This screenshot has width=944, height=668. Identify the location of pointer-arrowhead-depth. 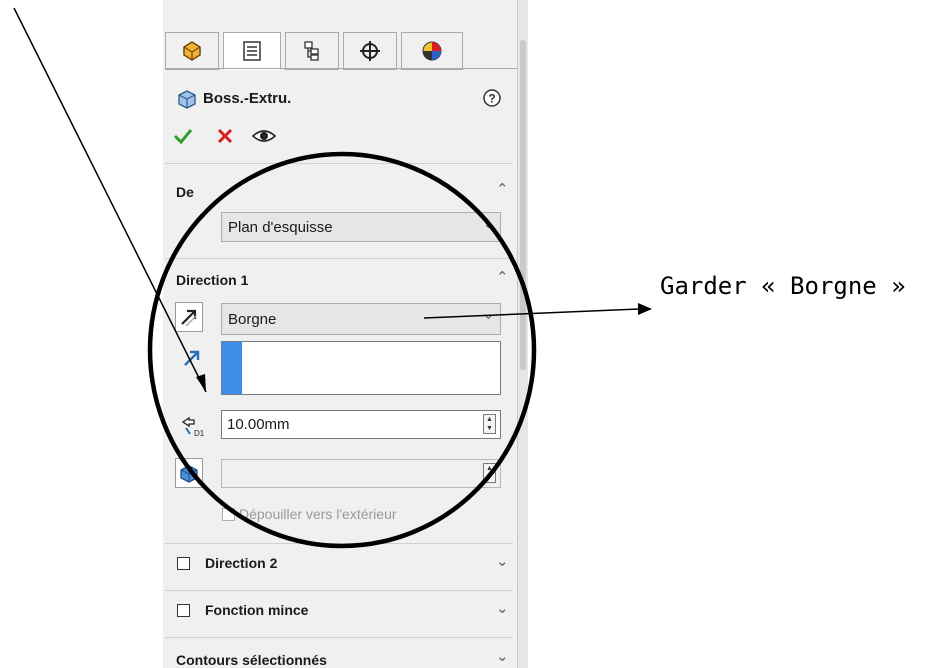
(201, 383).